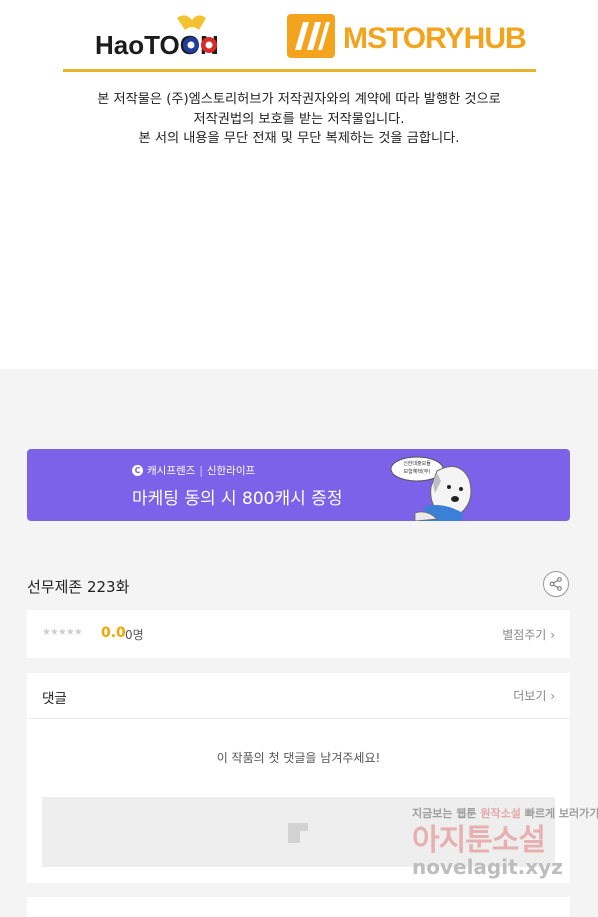  Describe the element at coordinates (157, 44) in the screenshot. I see `haotoon-logo-text: HaoTOON` at that location.